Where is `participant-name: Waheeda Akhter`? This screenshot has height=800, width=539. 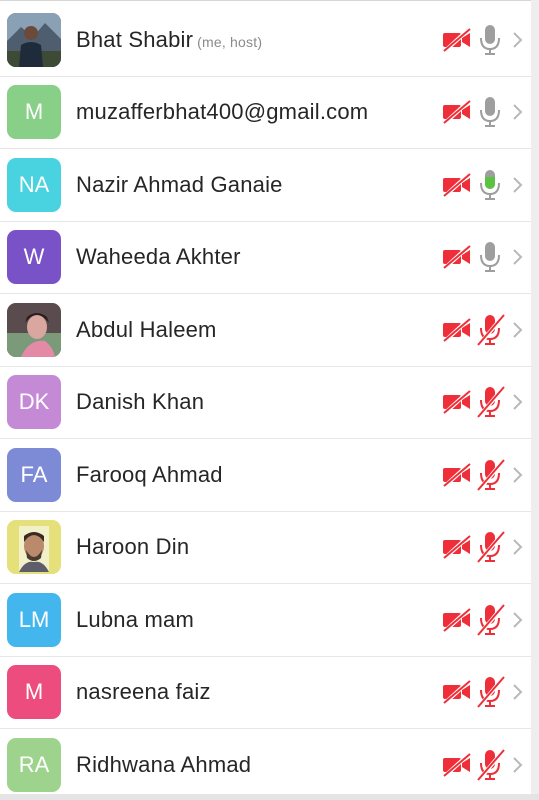
participant-name: Waheeda Akhter is located at coordinates (158, 257).